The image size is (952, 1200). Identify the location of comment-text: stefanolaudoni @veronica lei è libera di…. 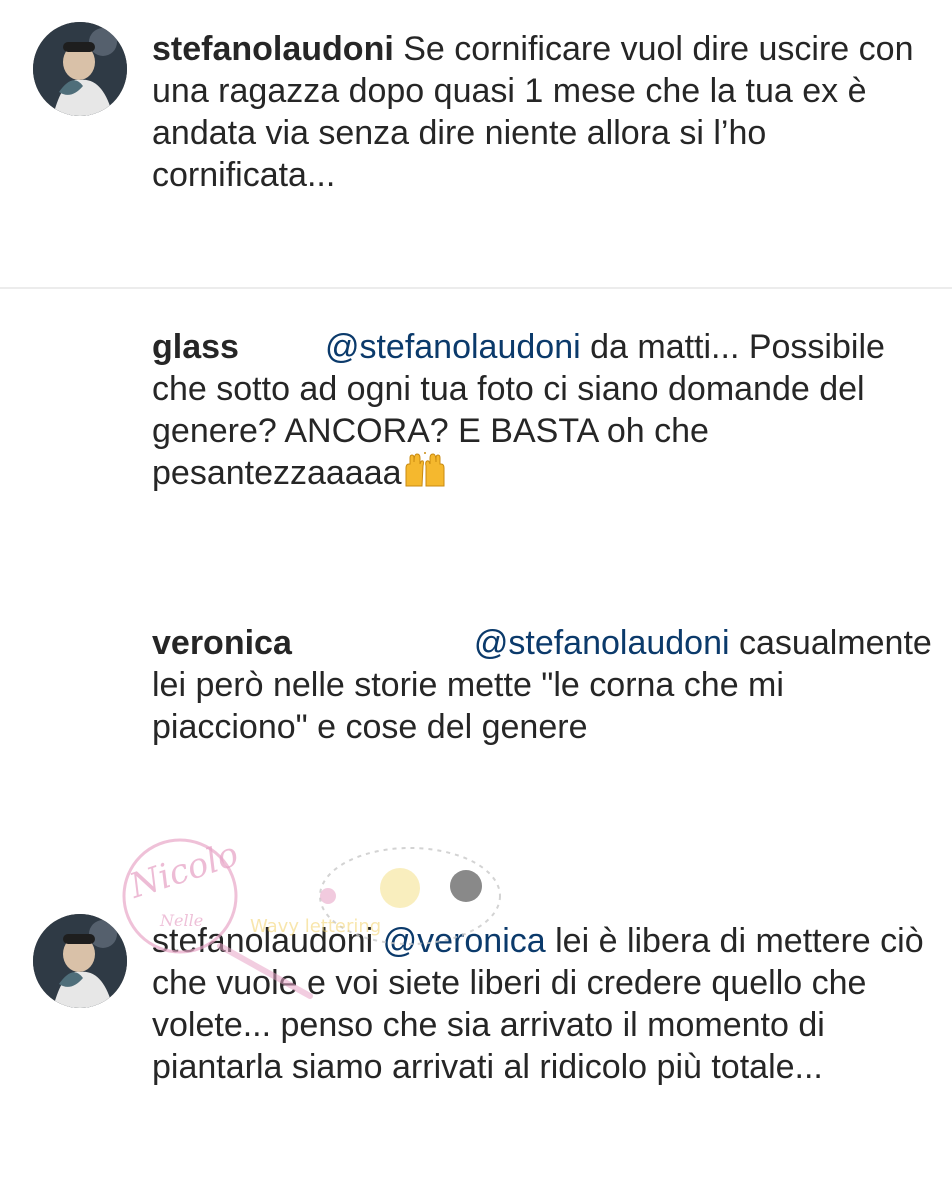
(542, 1004).